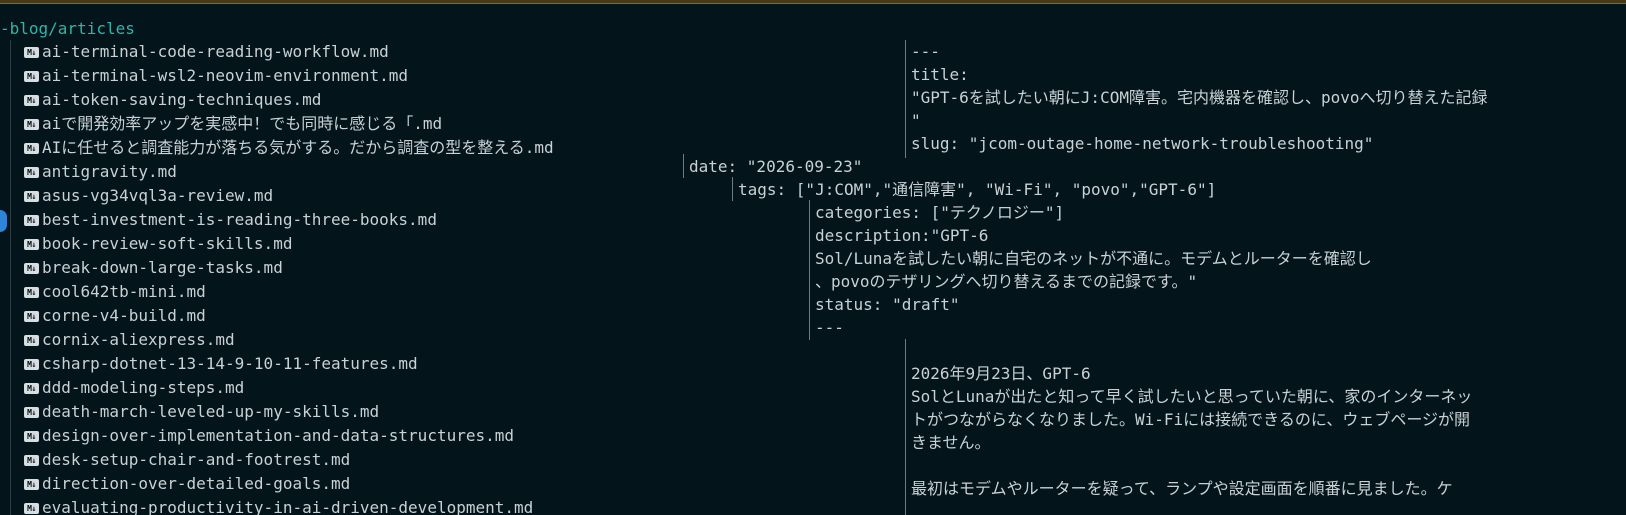 The width and height of the screenshot is (1626, 515). Describe the element at coordinates (10, 277) in the screenshot. I see `tree-indent-guide` at that location.